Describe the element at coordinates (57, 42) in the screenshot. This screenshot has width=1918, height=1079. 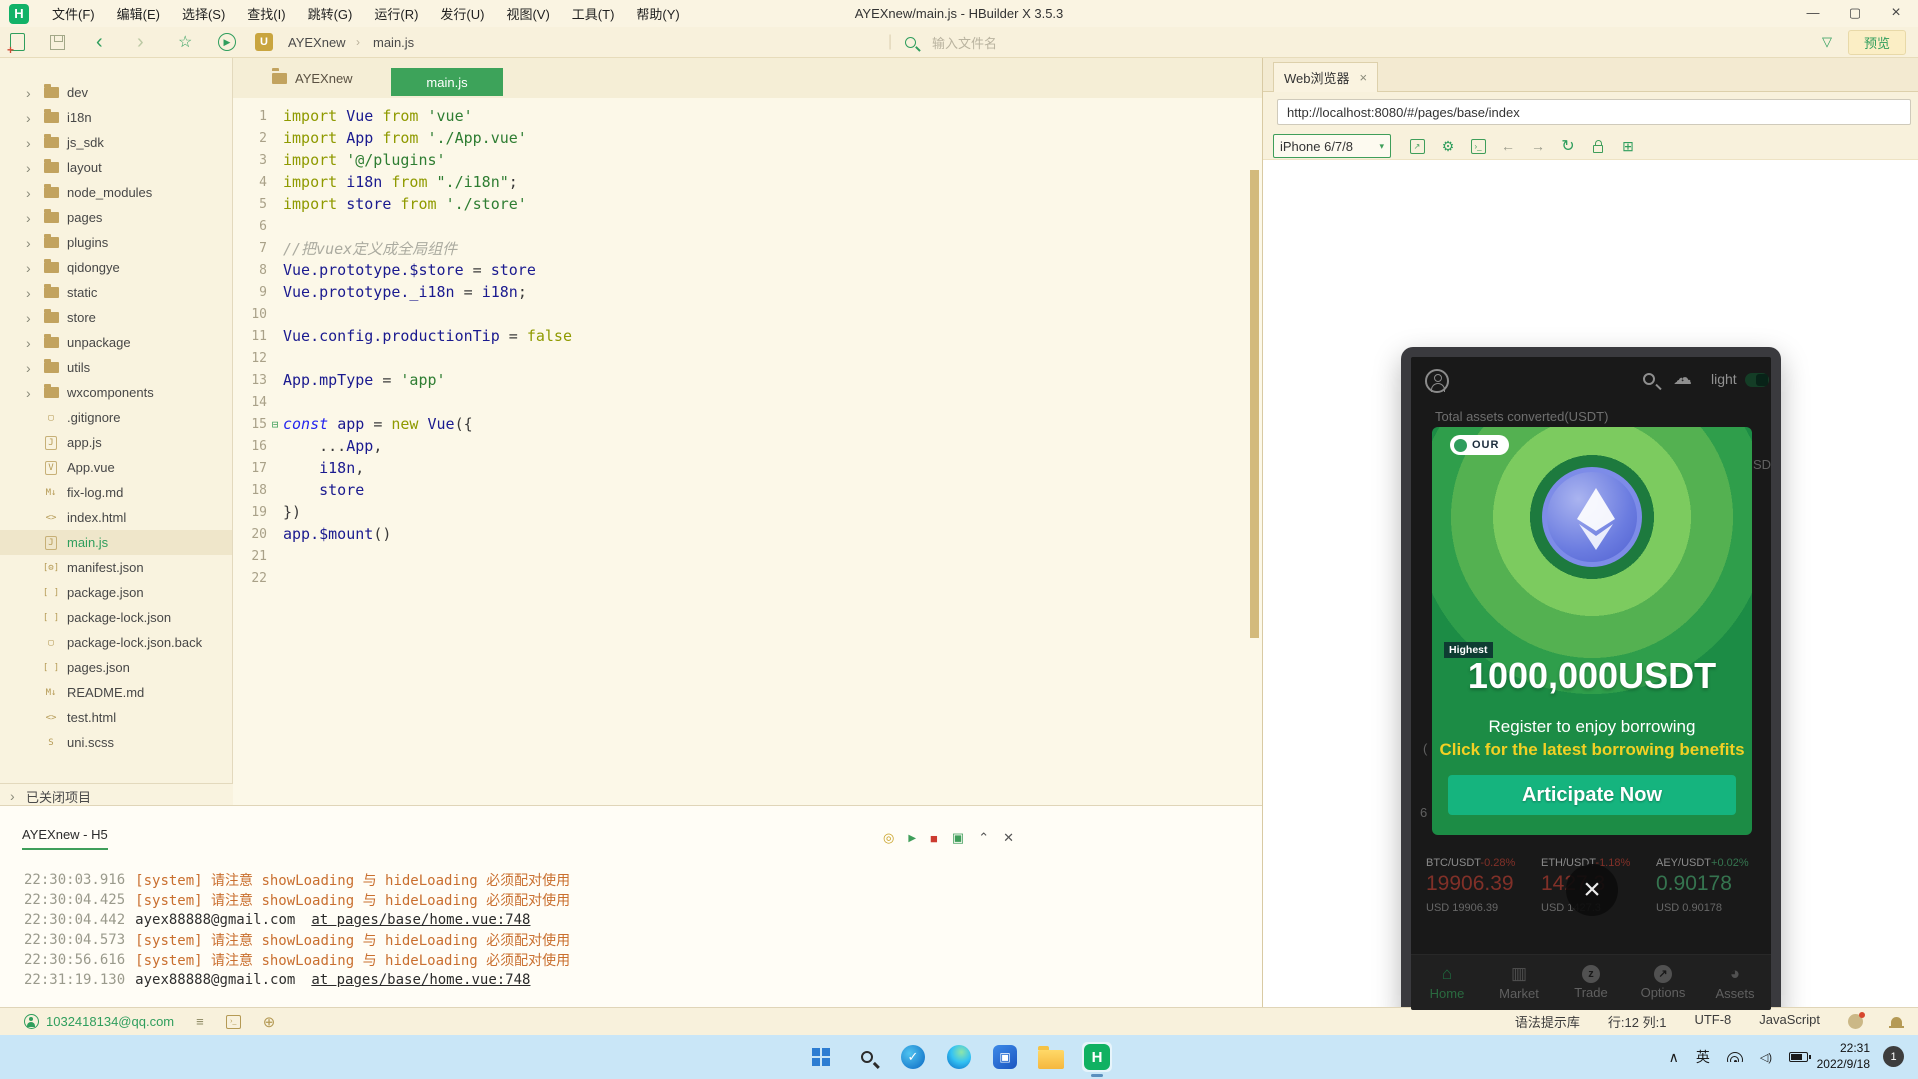
I see `save-button` at that location.